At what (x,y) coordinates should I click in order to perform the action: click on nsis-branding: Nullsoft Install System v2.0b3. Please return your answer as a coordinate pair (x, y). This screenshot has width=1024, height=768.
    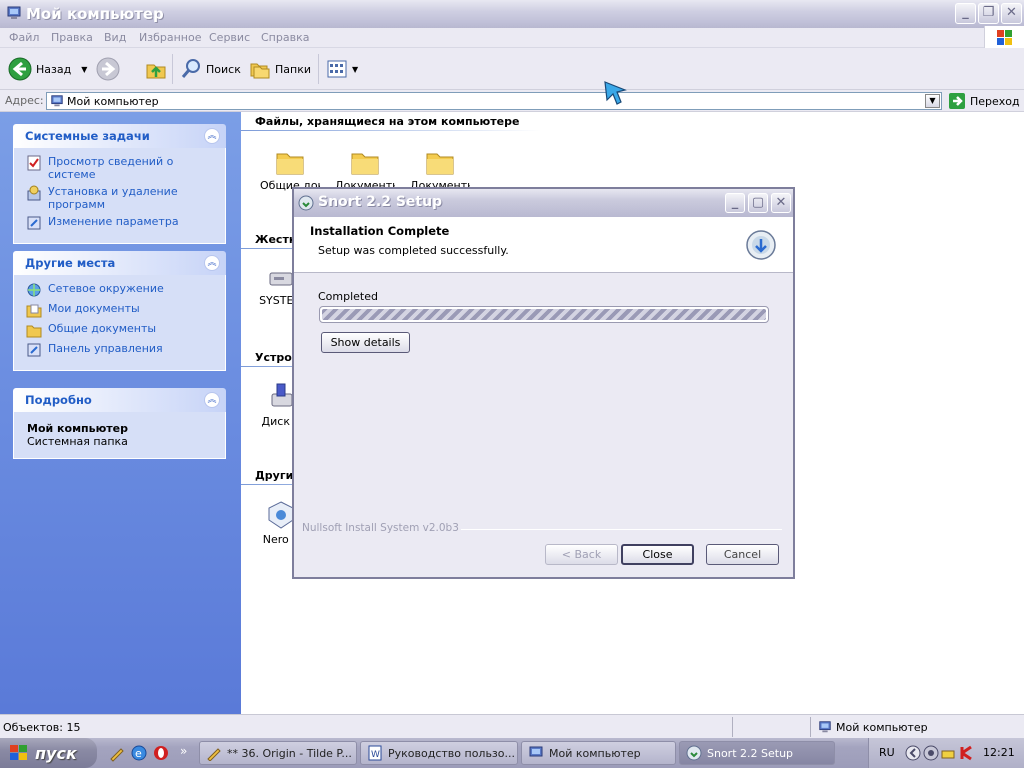
    Looking at the image, I should click on (381, 528).